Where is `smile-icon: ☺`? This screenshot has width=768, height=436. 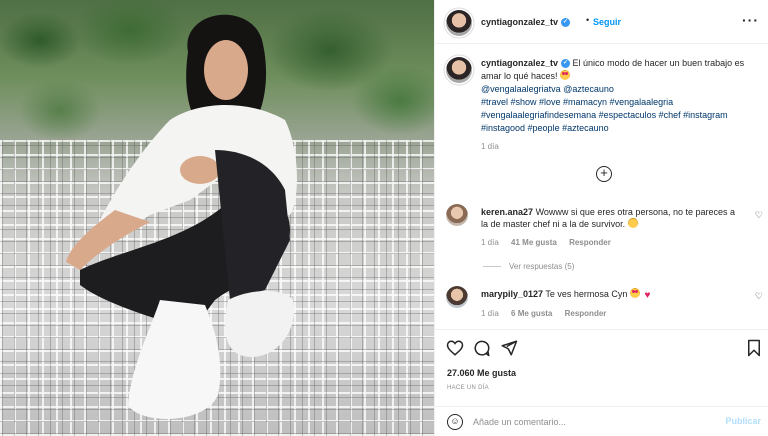 smile-icon: ☺ is located at coordinates (455, 422).